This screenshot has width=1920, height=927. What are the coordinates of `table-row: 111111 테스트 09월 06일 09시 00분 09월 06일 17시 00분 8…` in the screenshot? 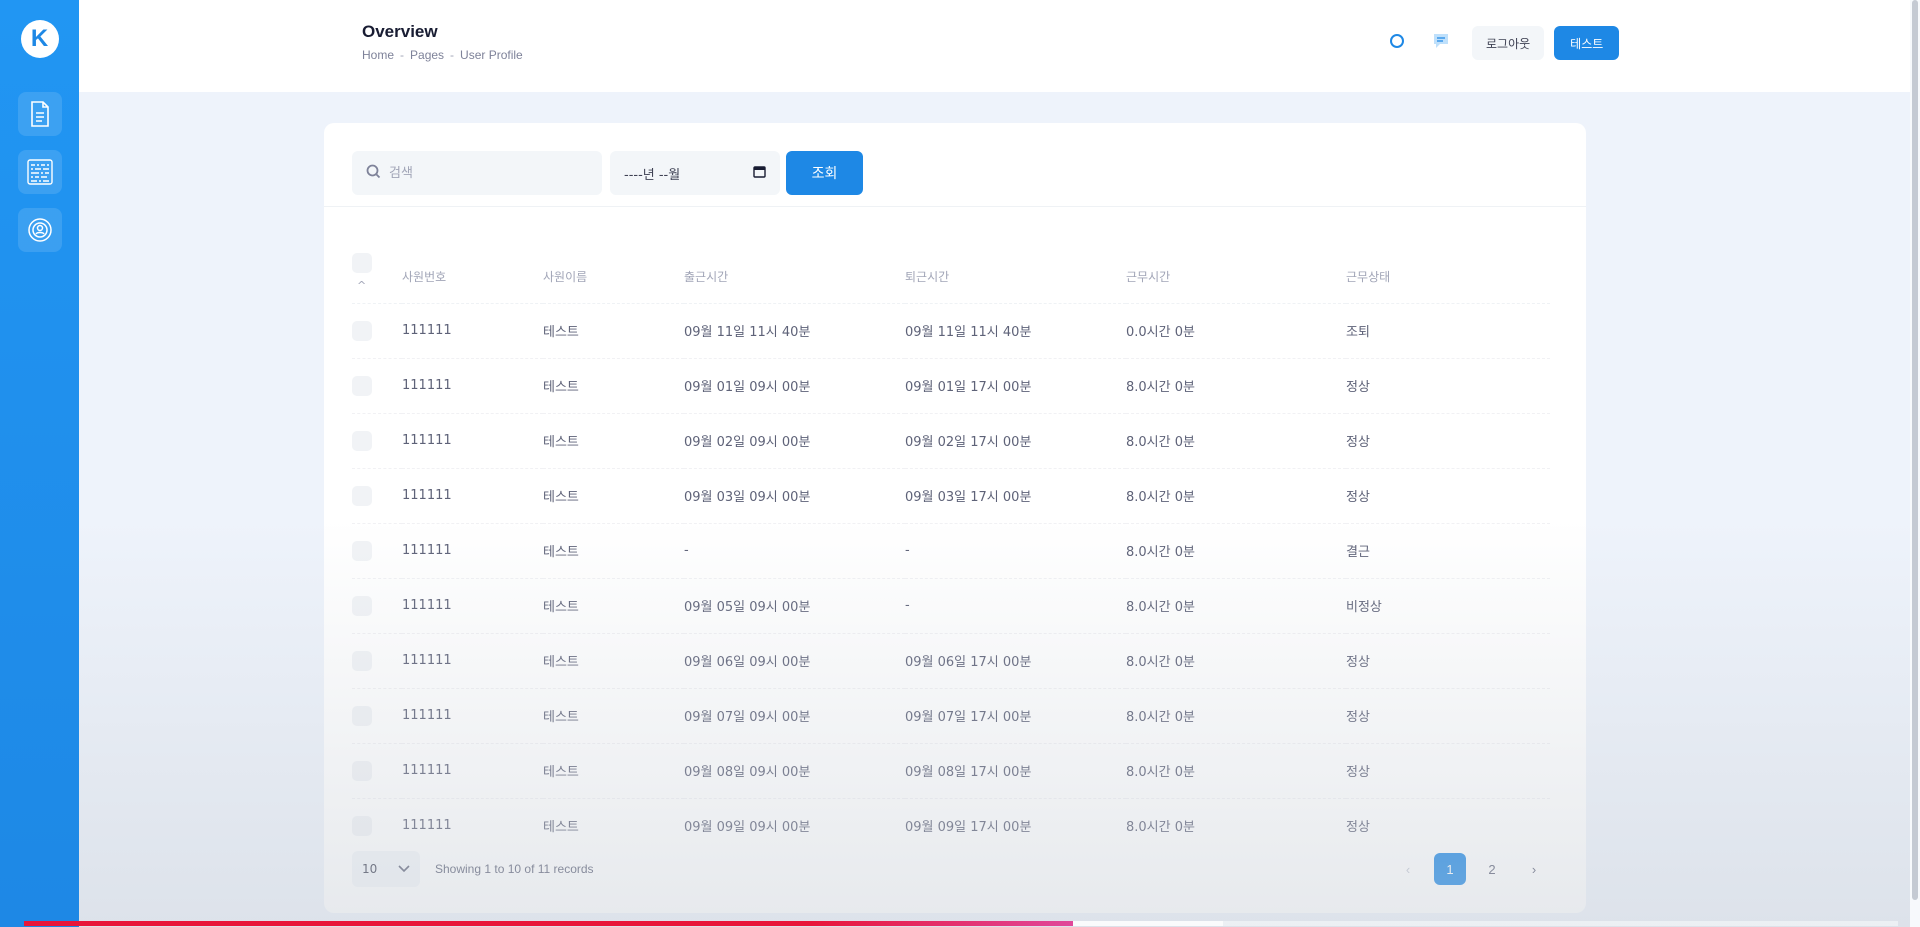 It's located at (951, 661).